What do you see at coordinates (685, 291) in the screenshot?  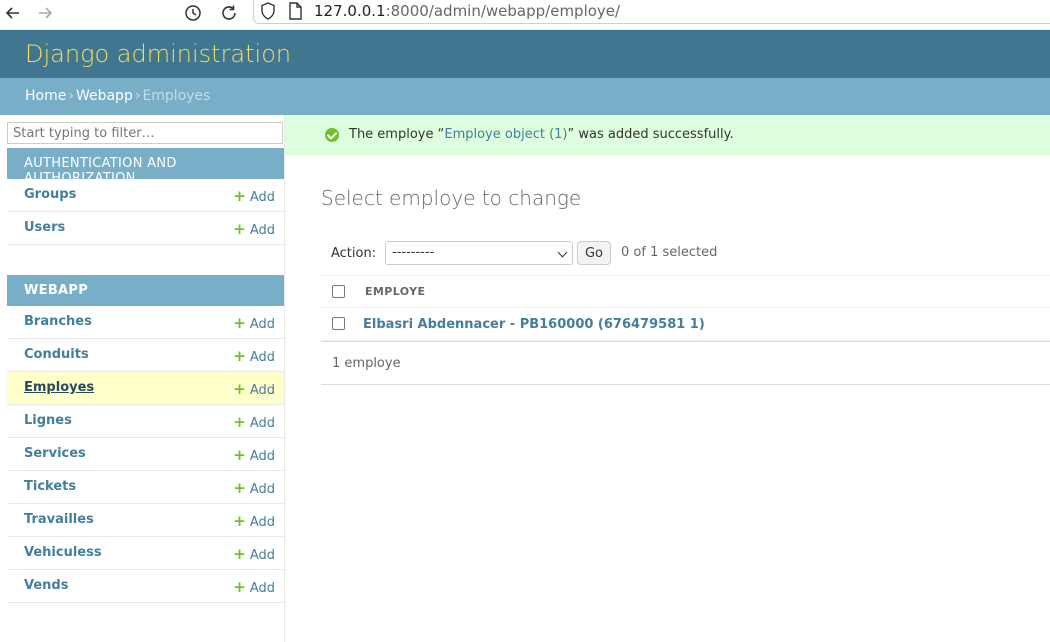 I see `table-header: EMPLOYE` at bounding box center [685, 291].